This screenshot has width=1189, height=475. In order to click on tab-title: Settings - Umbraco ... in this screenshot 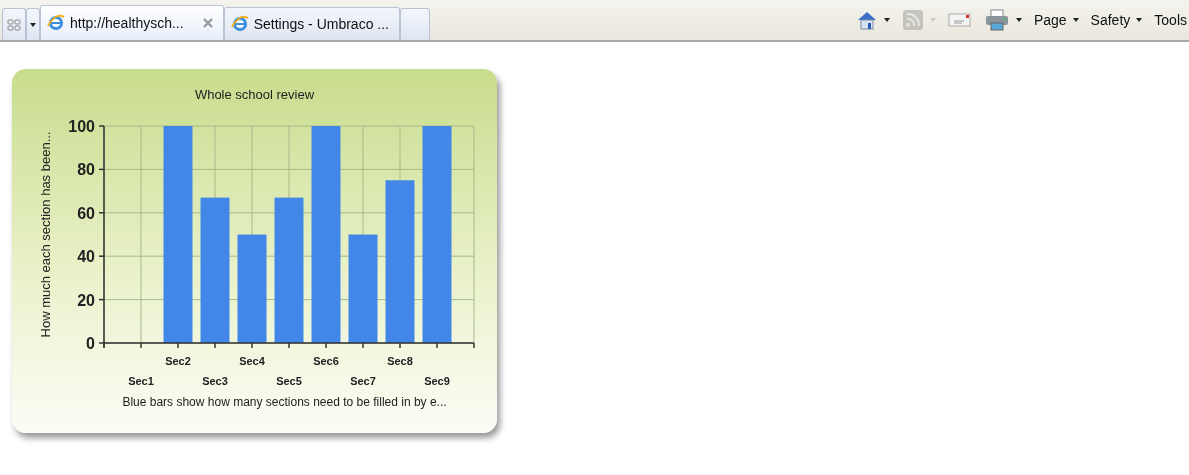, I will do `click(321, 24)`.